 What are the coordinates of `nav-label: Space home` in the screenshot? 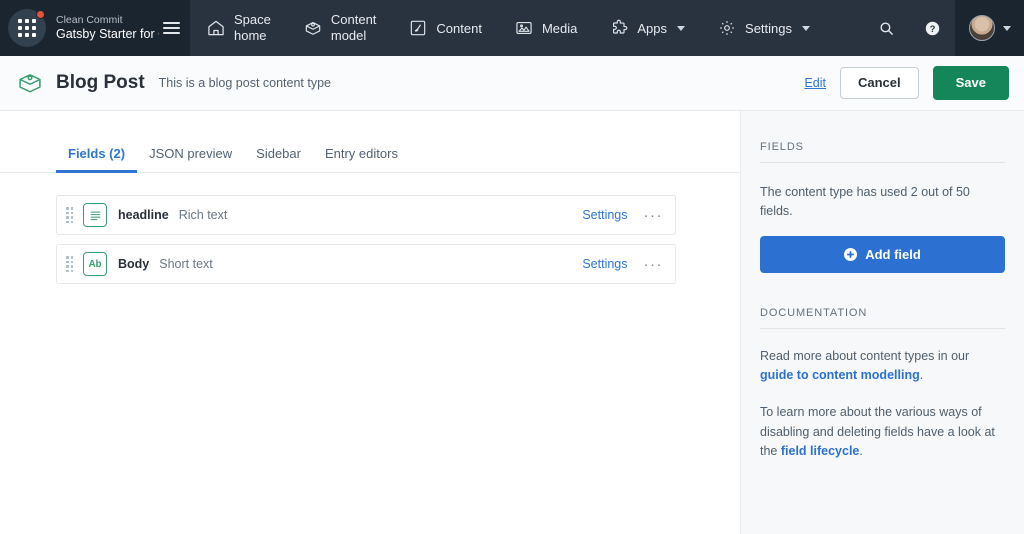 It's located at (252, 27).